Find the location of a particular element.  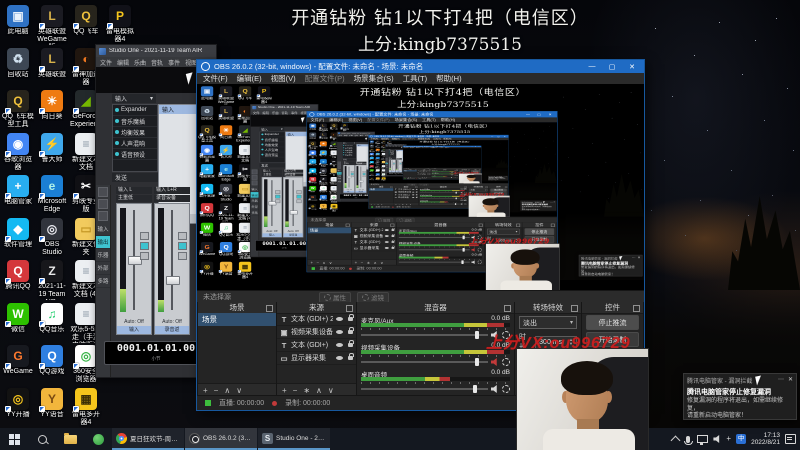

sources-list: T 文本 (GDI+) 2 ▣ 视频采集设备 T 文本 (GDI+) ▭ 显示器采集 is located at coordinates (406, 195).